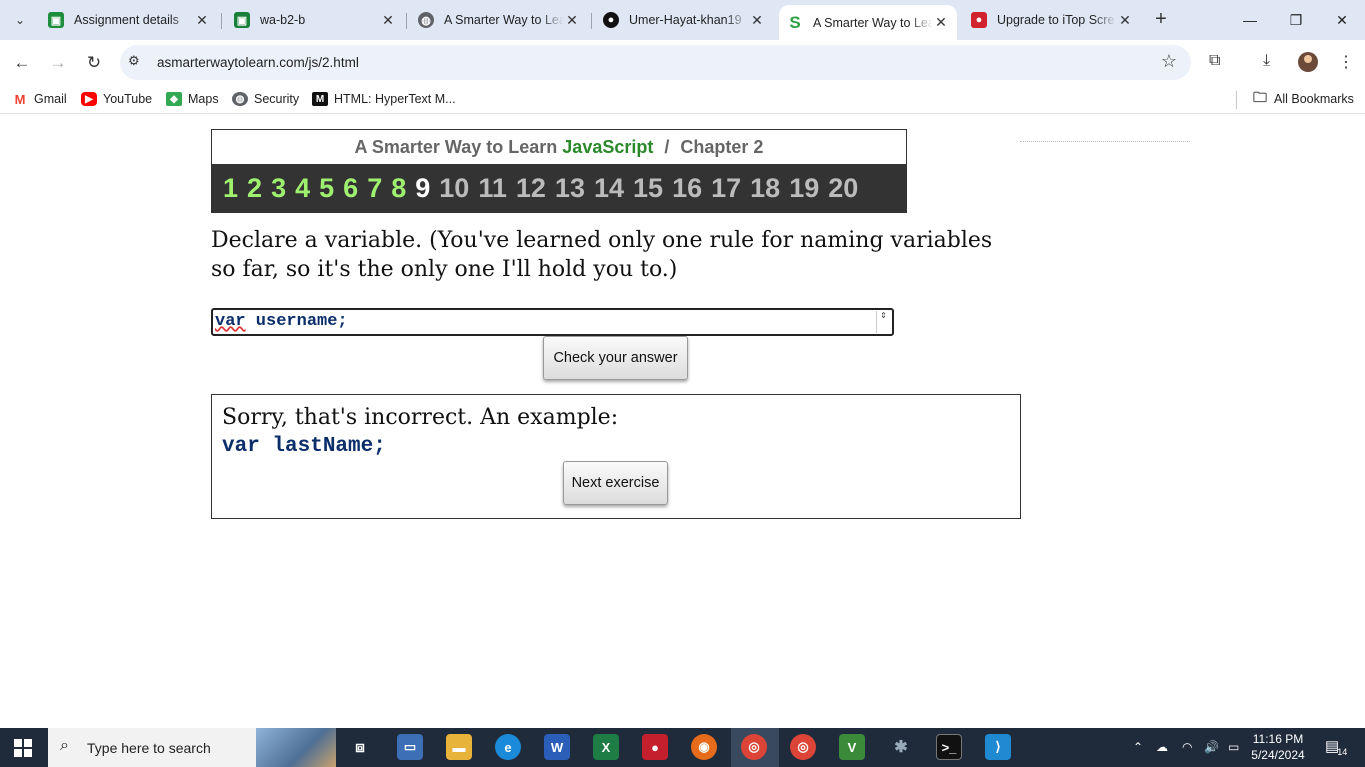 The height and width of the screenshot is (767, 1365). What do you see at coordinates (1250, 20) in the screenshot?
I see `minimize-icon: —` at bounding box center [1250, 20].